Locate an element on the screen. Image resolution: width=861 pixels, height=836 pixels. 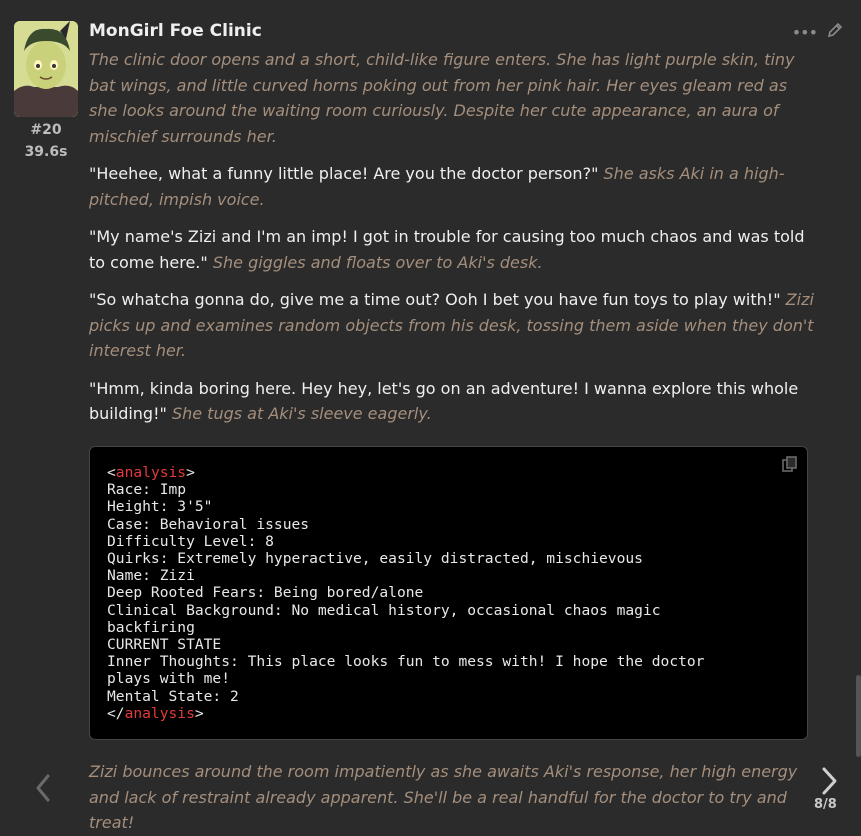
close-tag-name: analysis is located at coordinates (159, 713).